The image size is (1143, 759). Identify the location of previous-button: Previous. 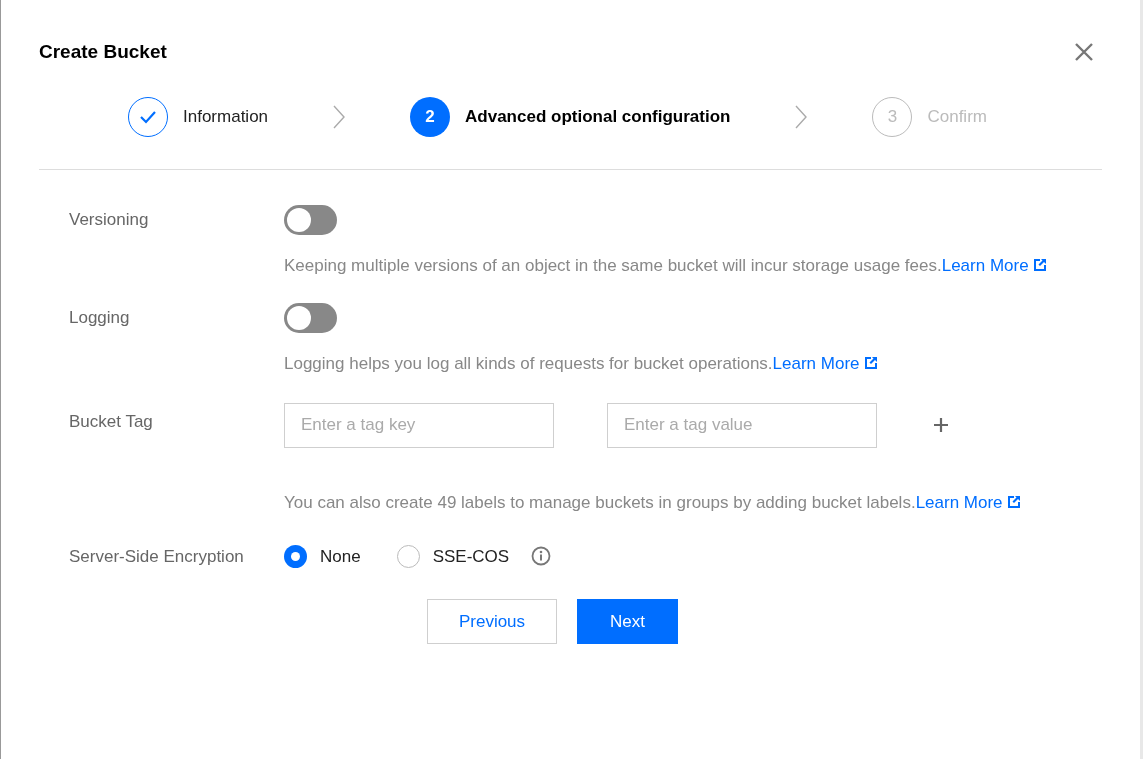
(492, 621).